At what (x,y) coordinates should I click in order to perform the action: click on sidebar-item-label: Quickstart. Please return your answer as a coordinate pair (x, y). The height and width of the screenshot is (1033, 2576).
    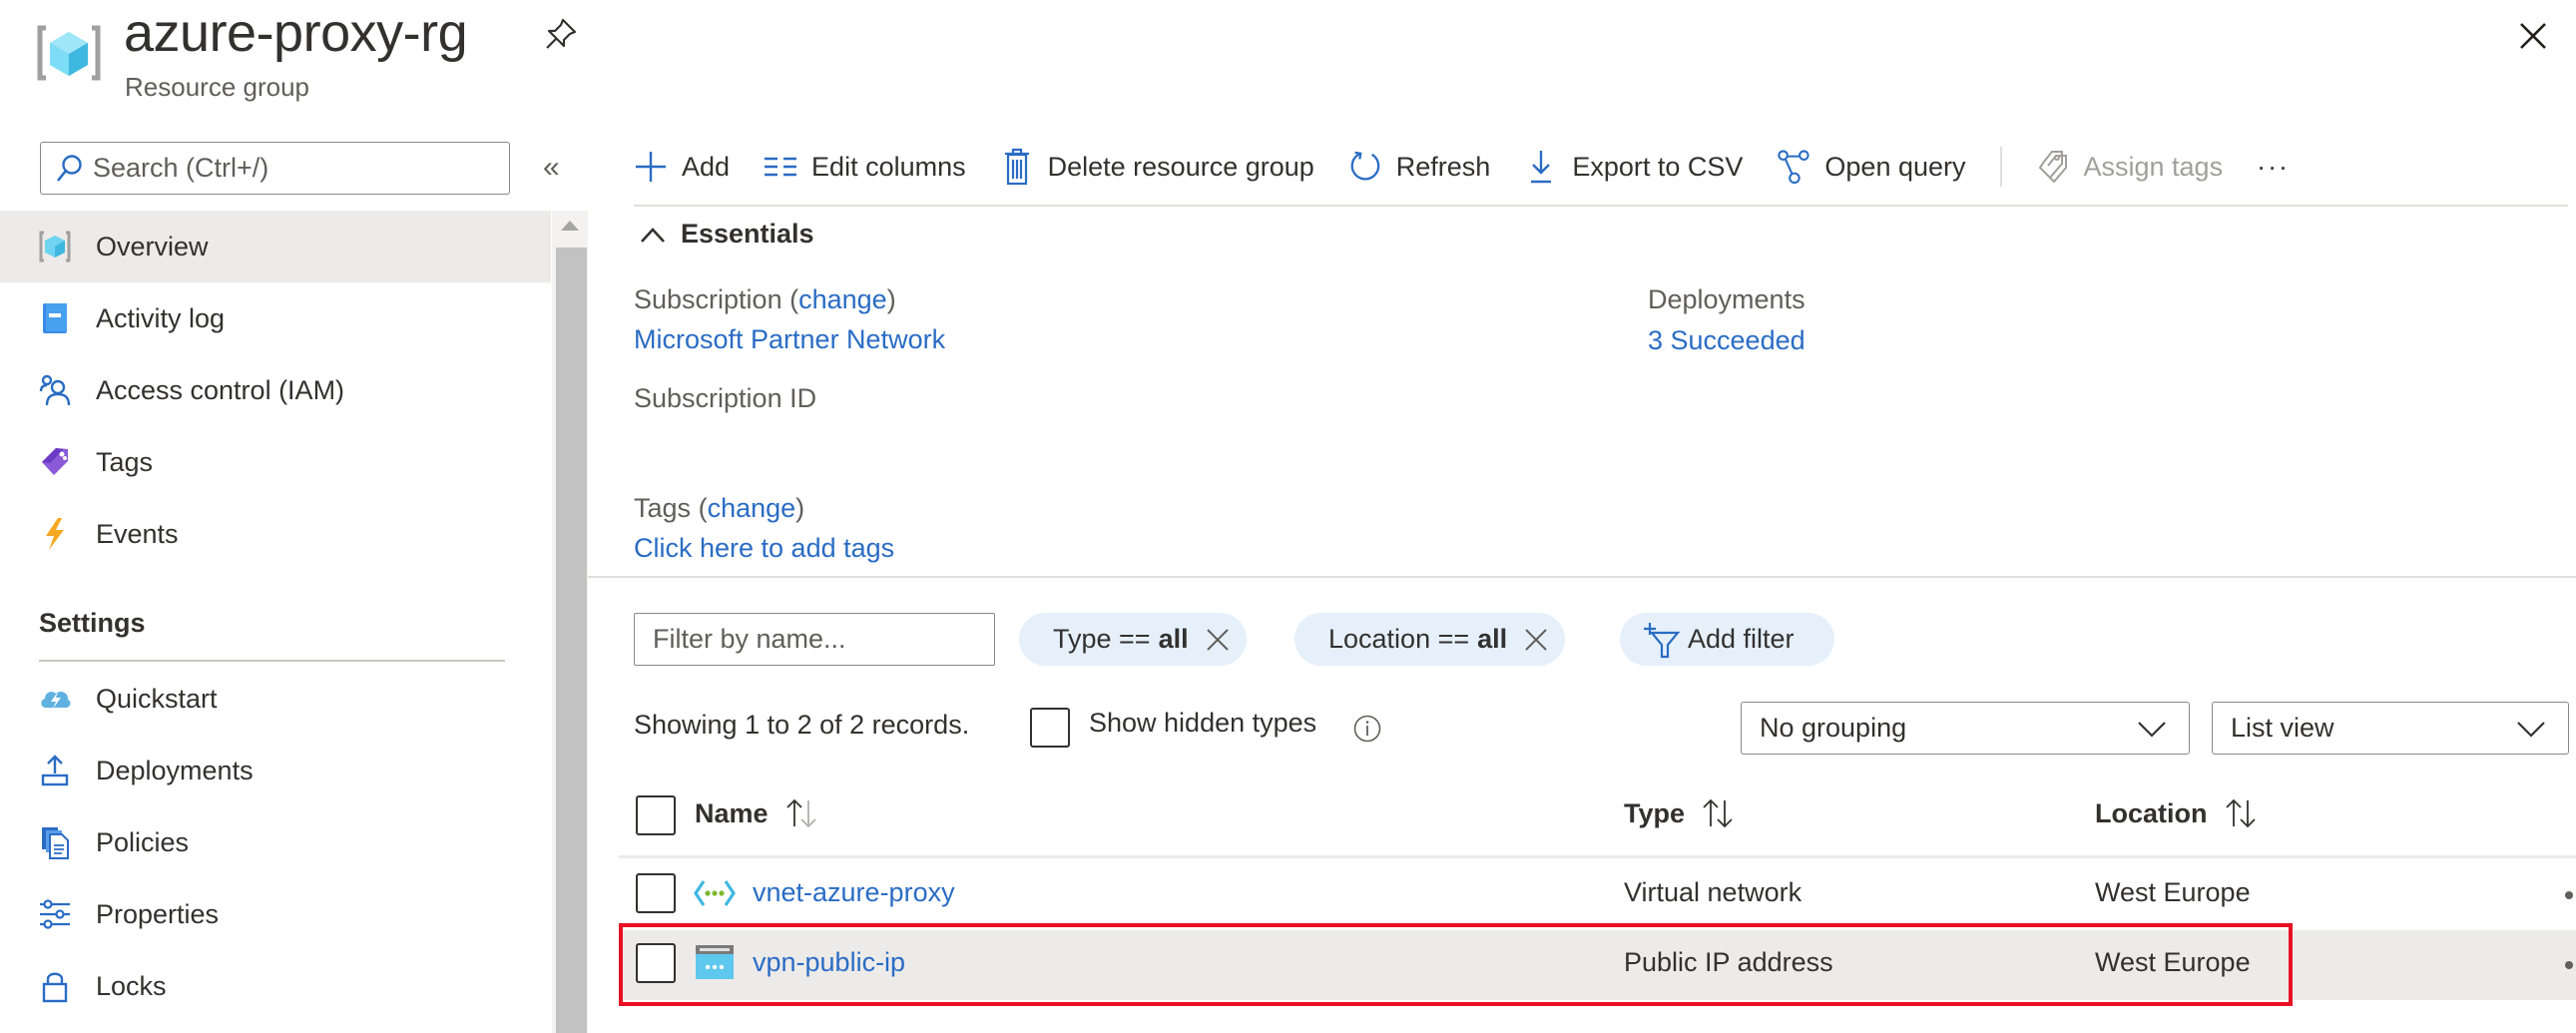
    Looking at the image, I should click on (157, 699).